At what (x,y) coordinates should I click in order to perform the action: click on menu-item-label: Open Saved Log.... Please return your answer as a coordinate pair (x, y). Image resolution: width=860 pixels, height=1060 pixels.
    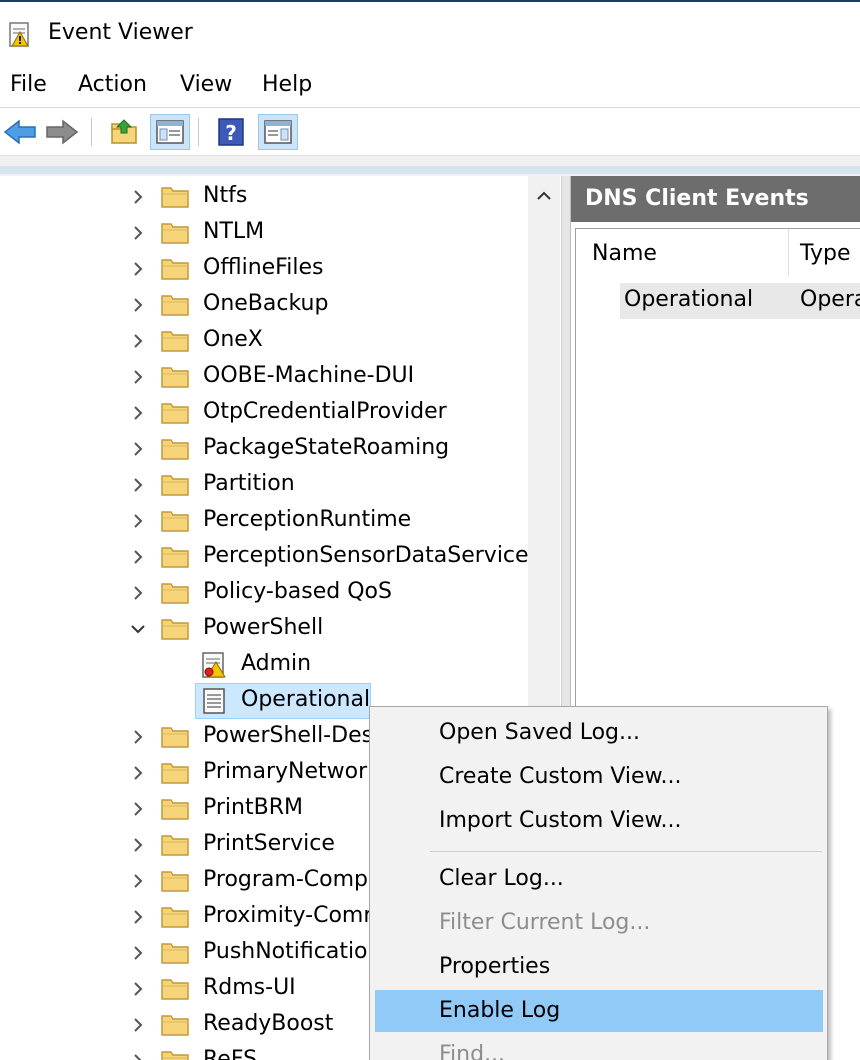
    Looking at the image, I should click on (539, 732).